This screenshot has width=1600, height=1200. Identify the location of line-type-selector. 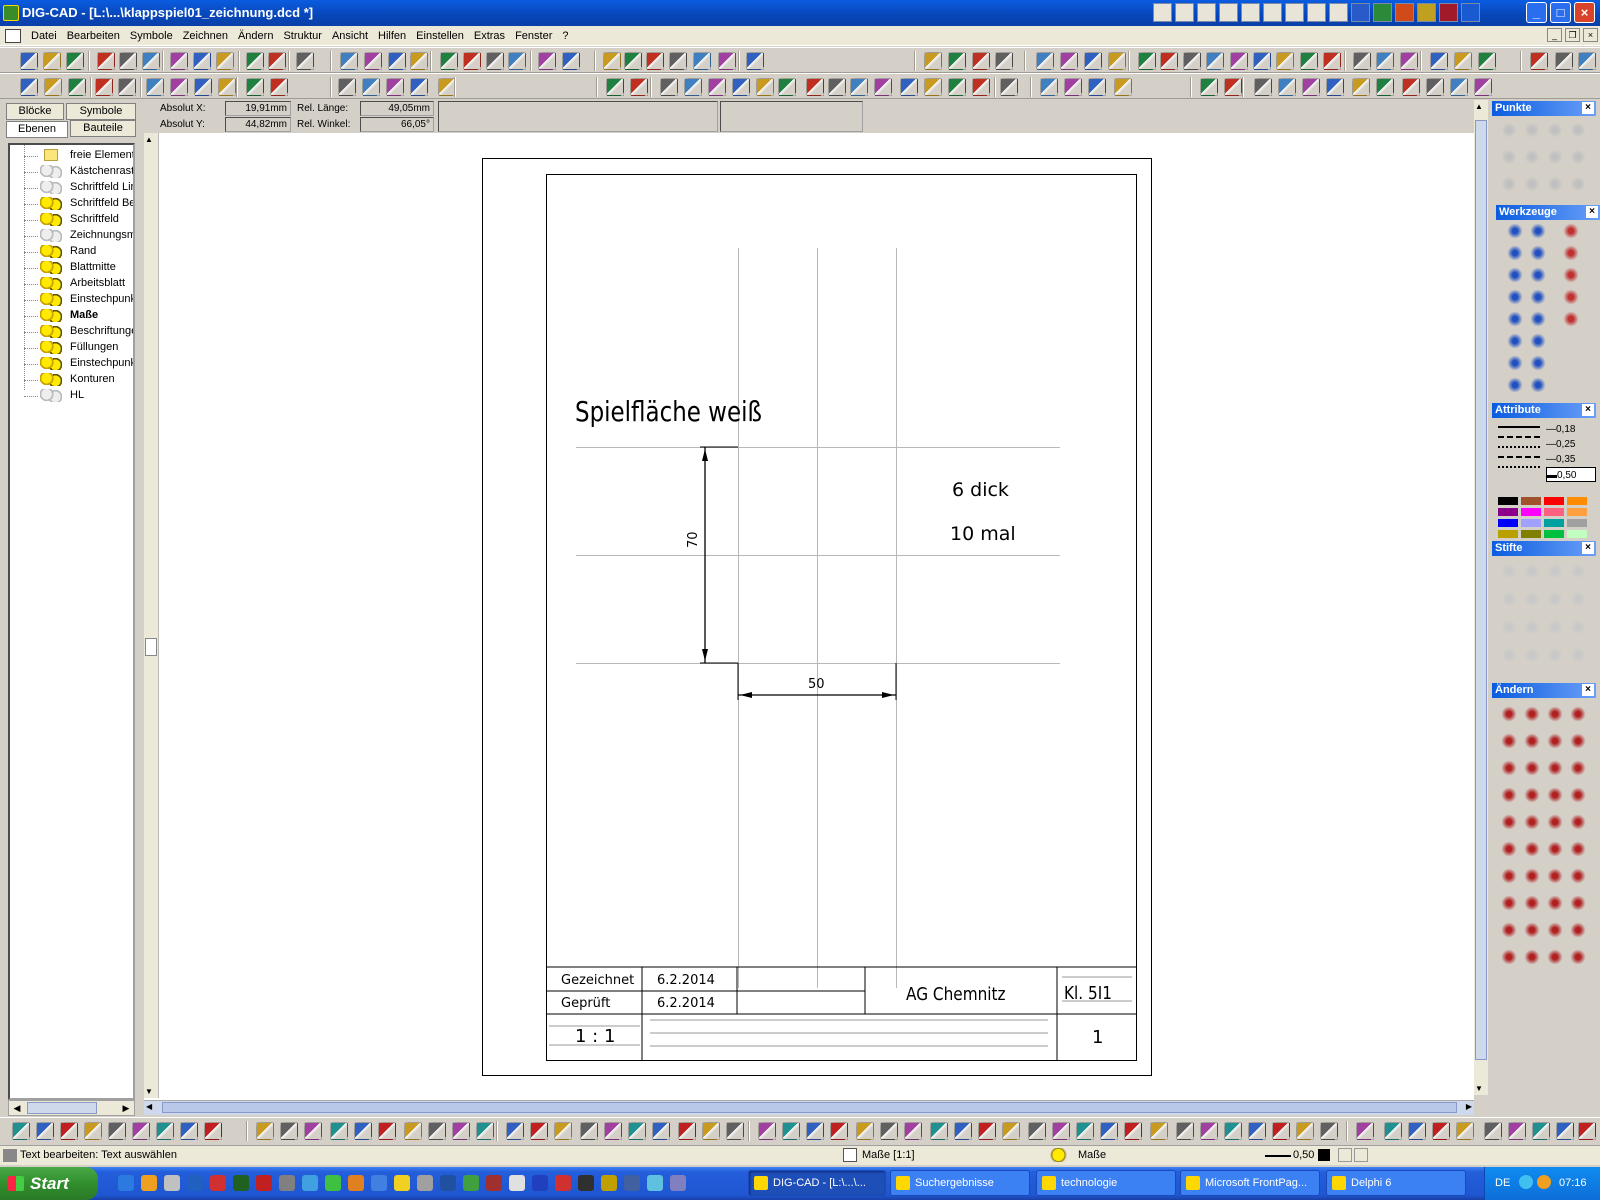
(1519, 450).